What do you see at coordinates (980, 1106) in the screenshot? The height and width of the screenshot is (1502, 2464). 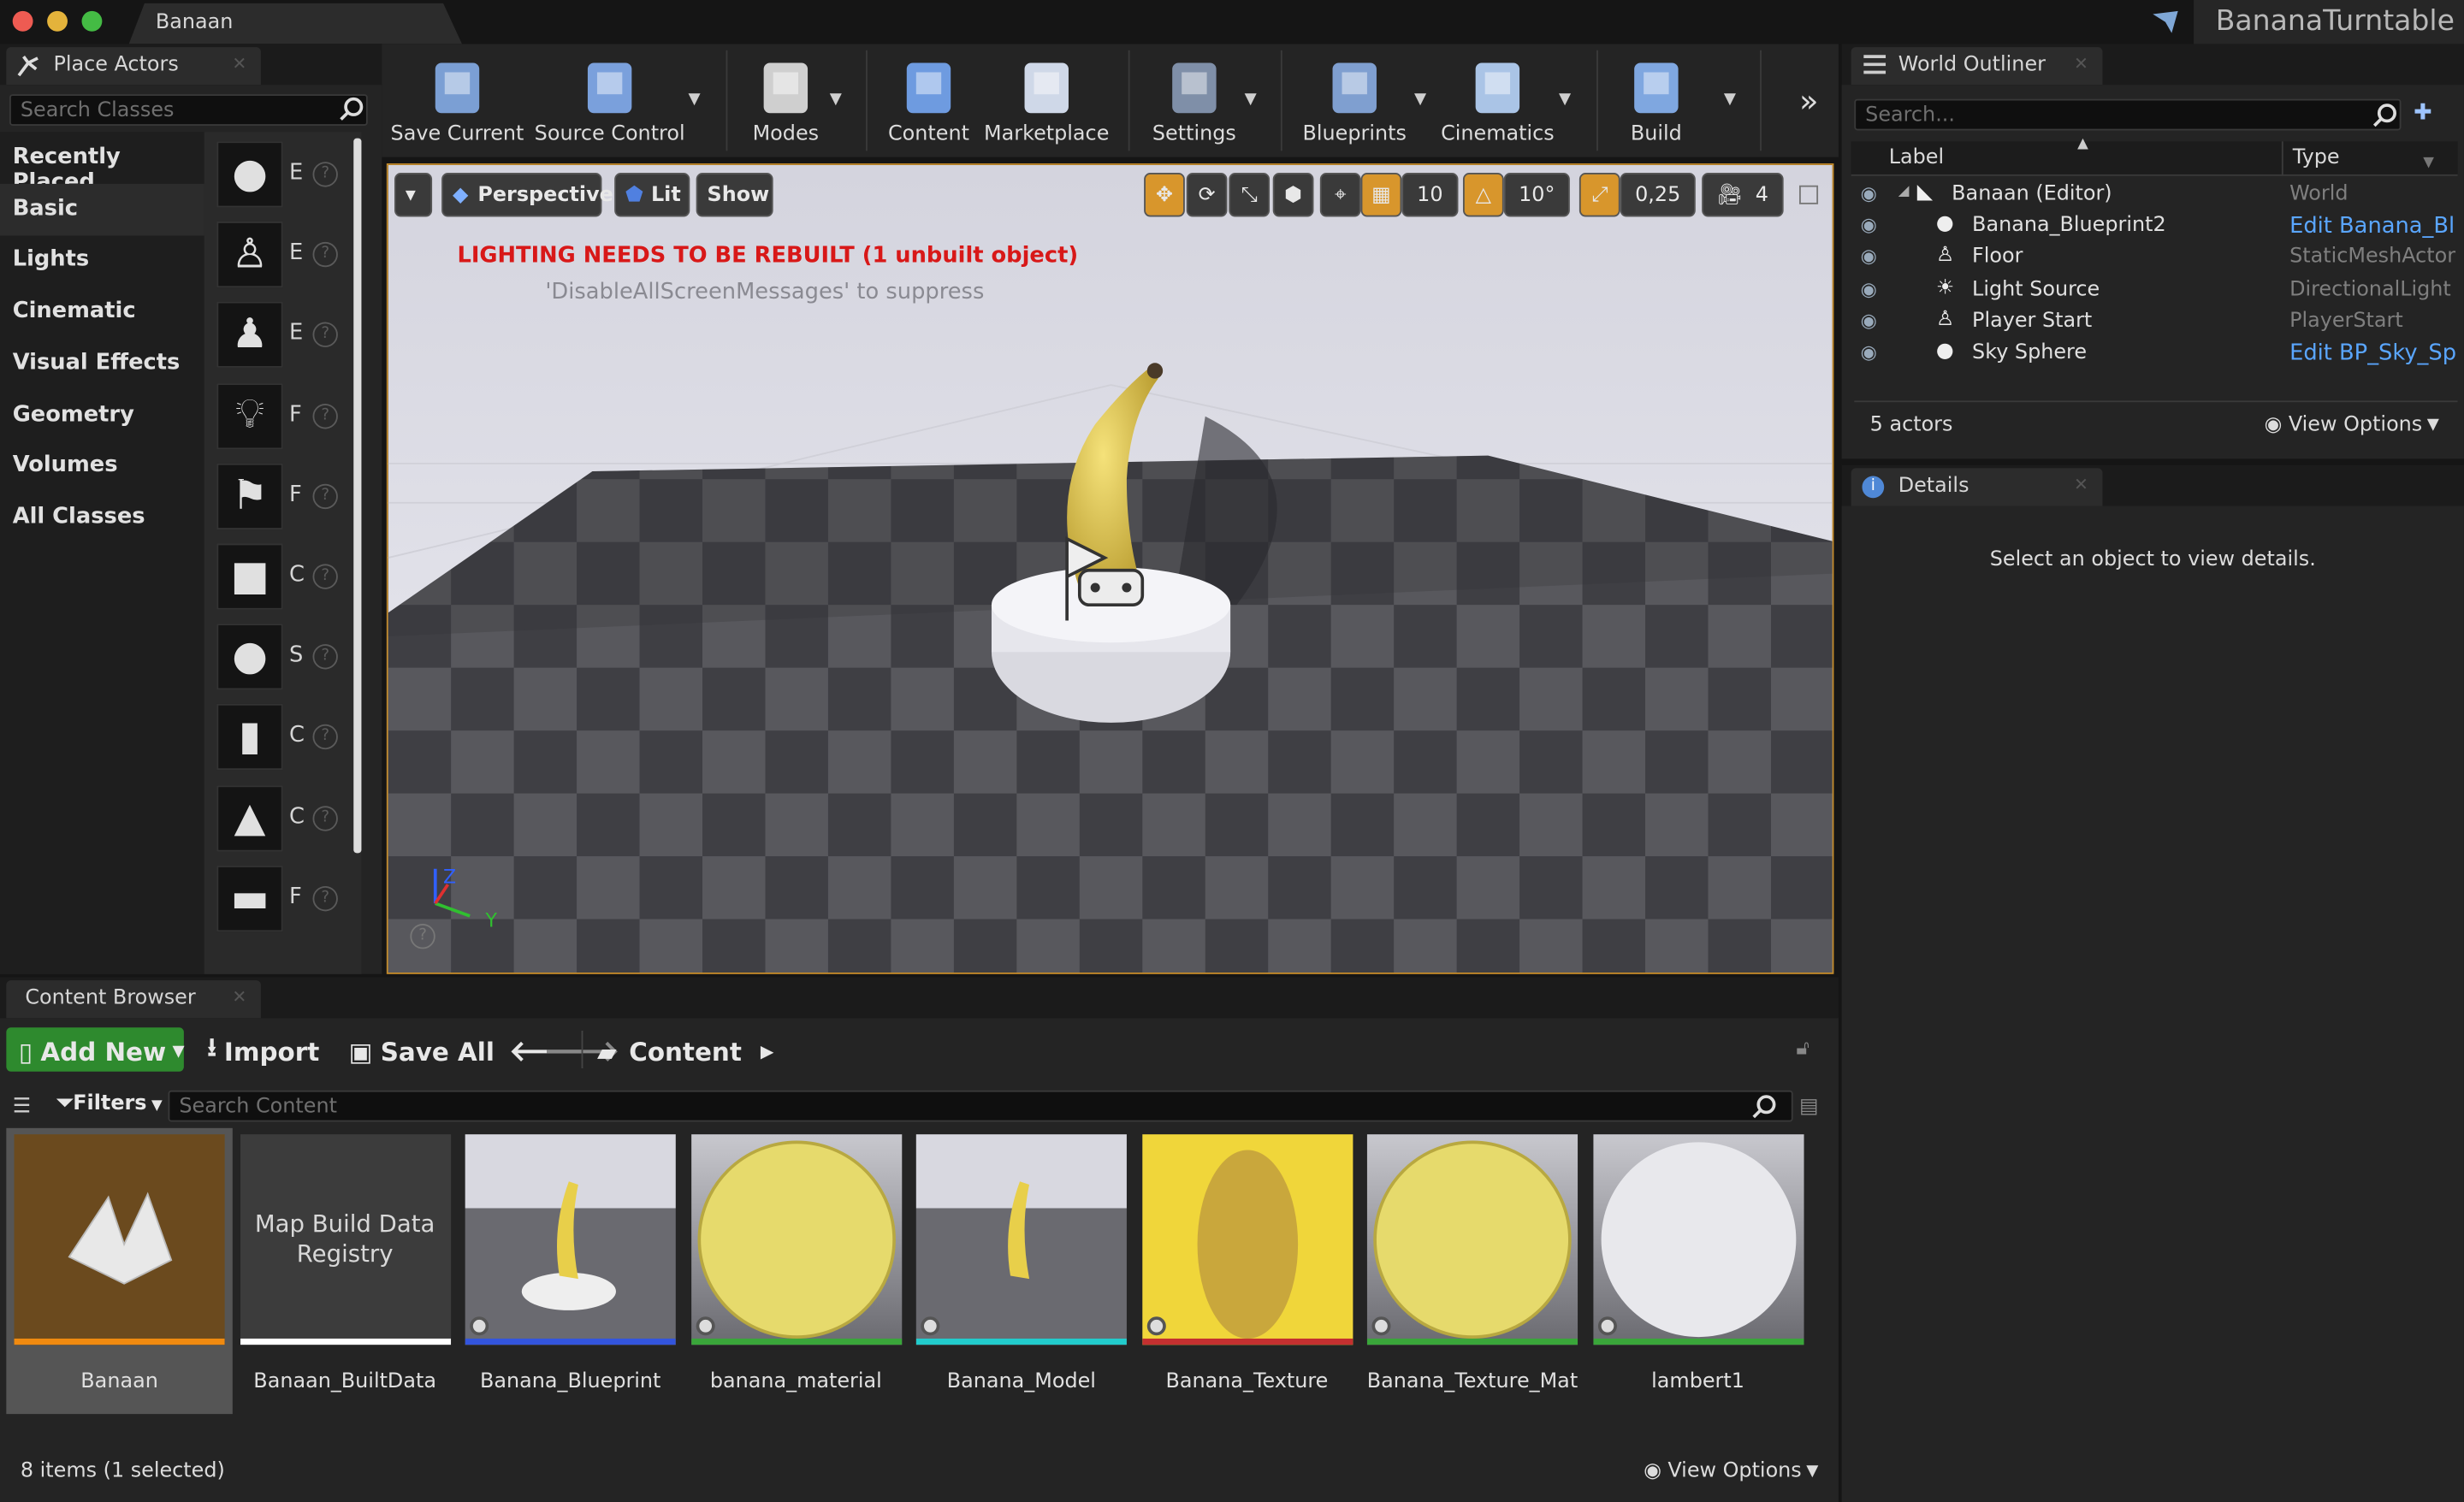 I see `search-content-input: Search Content` at bounding box center [980, 1106].